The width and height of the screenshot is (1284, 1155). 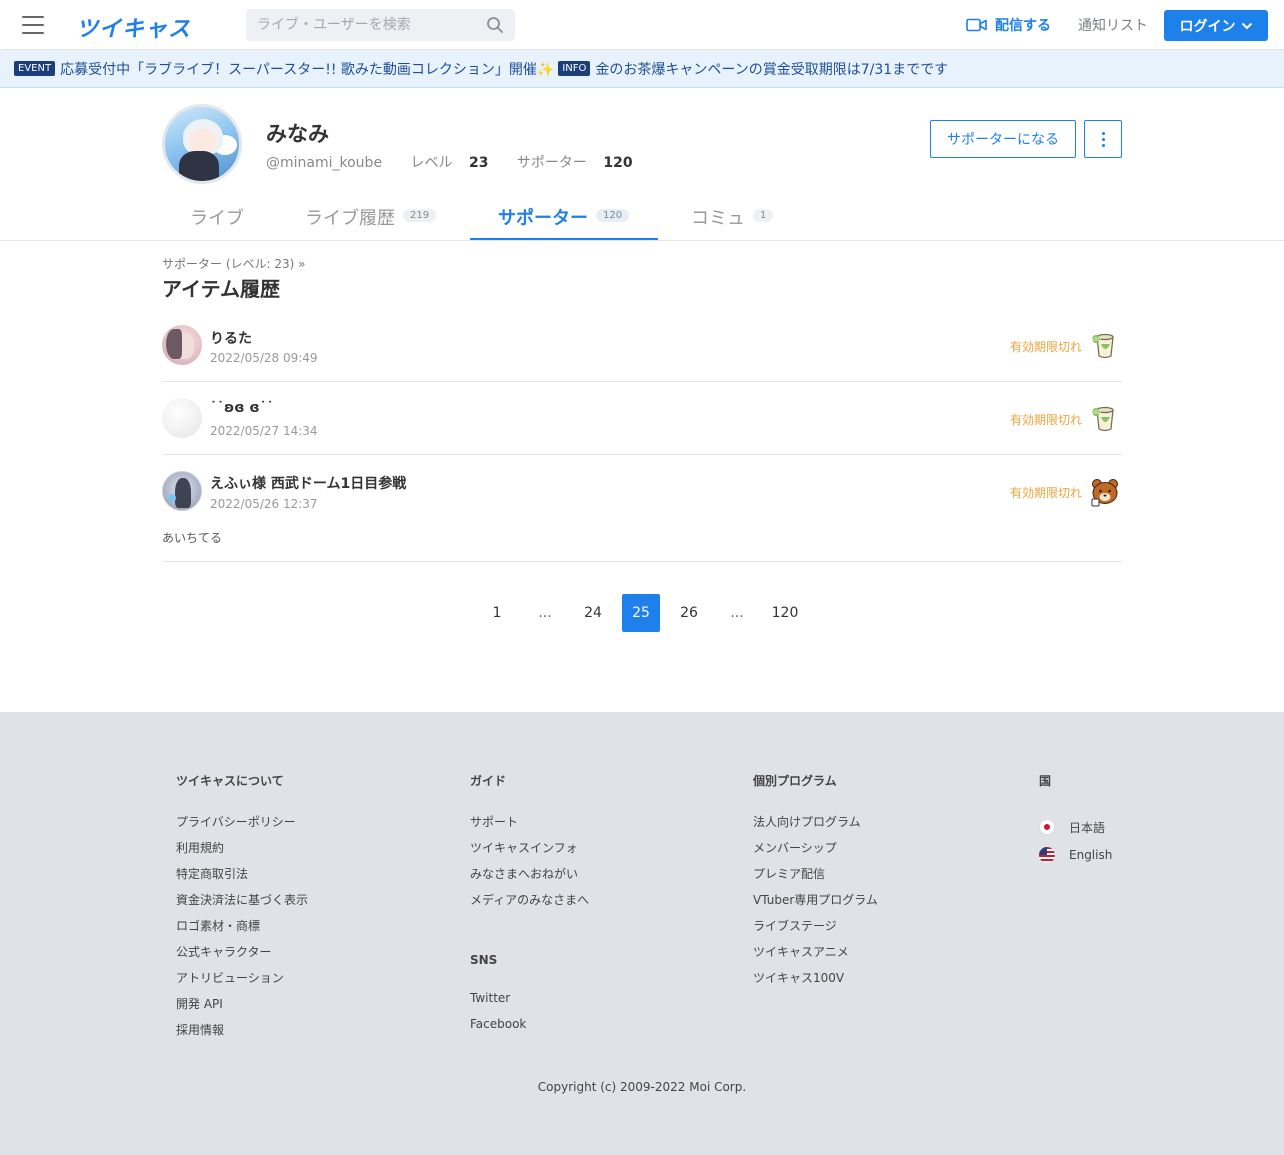 I want to click on page-link: 24, so click(x=593, y=613).